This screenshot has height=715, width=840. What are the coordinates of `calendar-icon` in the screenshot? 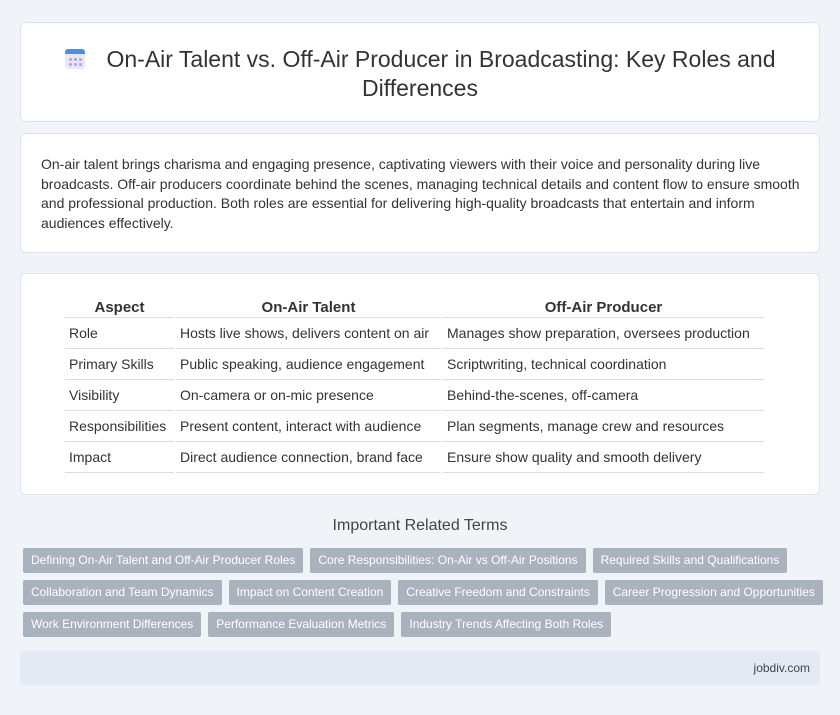 It's located at (75, 59).